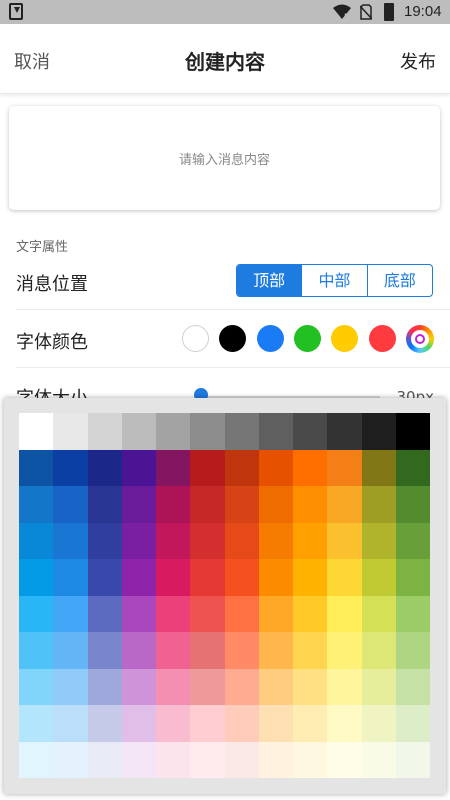  I want to click on color-swatch-yellow, so click(344, 338).